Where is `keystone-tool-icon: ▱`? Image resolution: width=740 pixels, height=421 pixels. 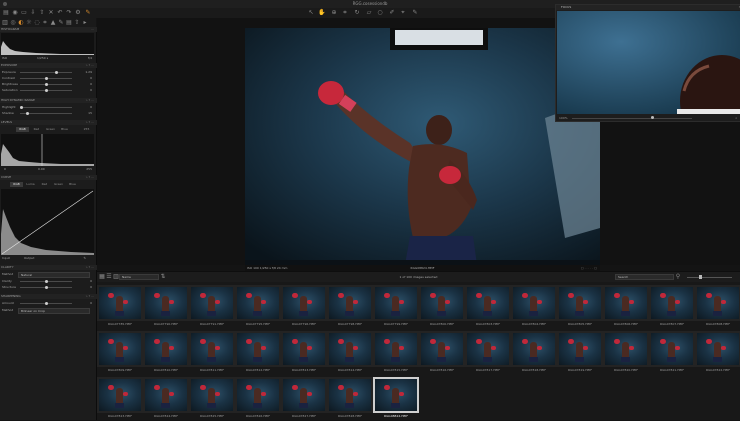
keystone-tool-icon: ▱ is located at coordinates (369, 12).